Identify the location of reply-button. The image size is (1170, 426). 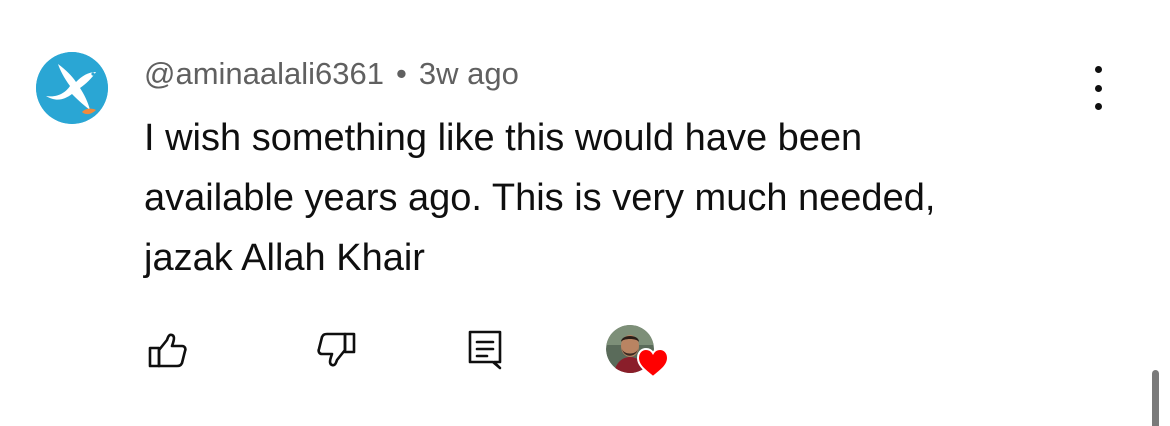
(485, 350).